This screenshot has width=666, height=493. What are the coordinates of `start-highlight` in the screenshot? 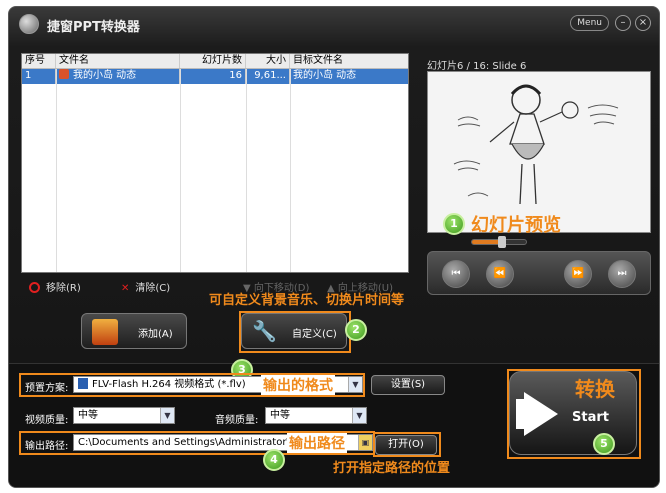 It's located at (574, 414).